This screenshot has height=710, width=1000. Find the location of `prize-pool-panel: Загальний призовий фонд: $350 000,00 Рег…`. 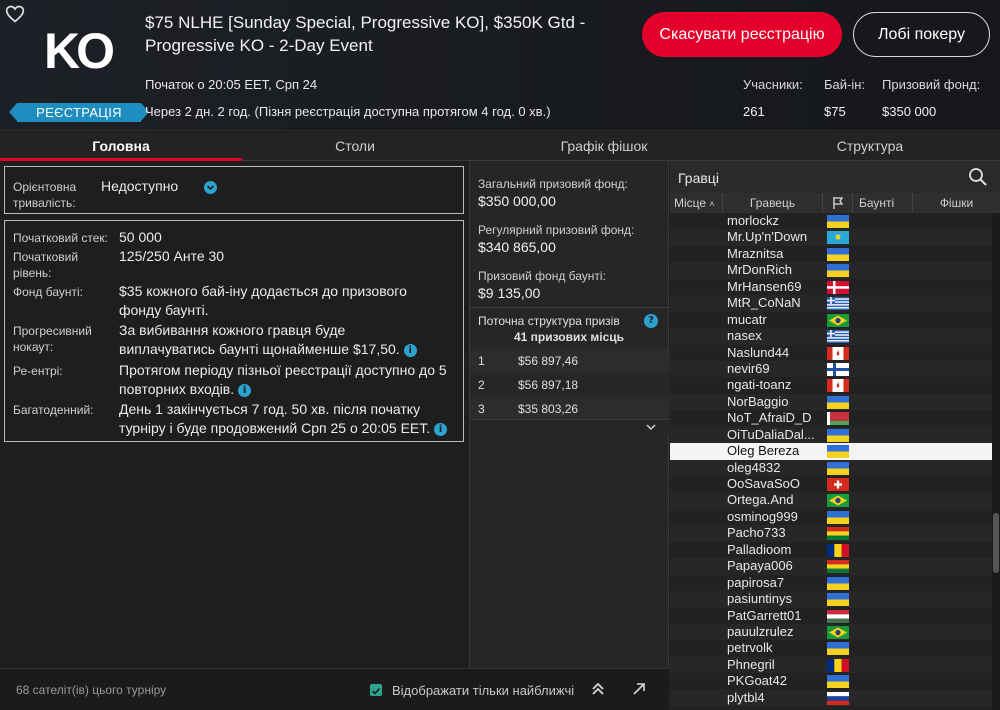

prize-pool-panel: Загальний призовий фонд: $350 000,00 Рег… is located at coordinates (569, 414).